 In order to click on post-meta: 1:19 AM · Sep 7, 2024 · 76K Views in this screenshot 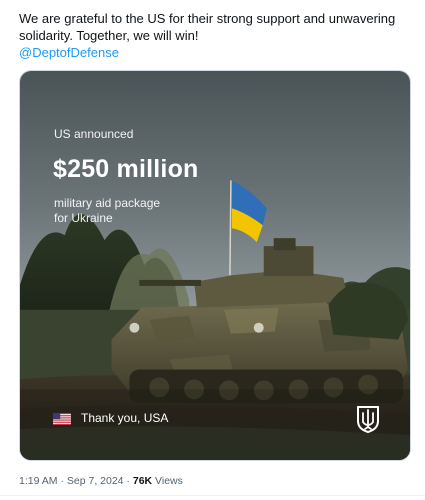, I will do `click(101, 481)`.